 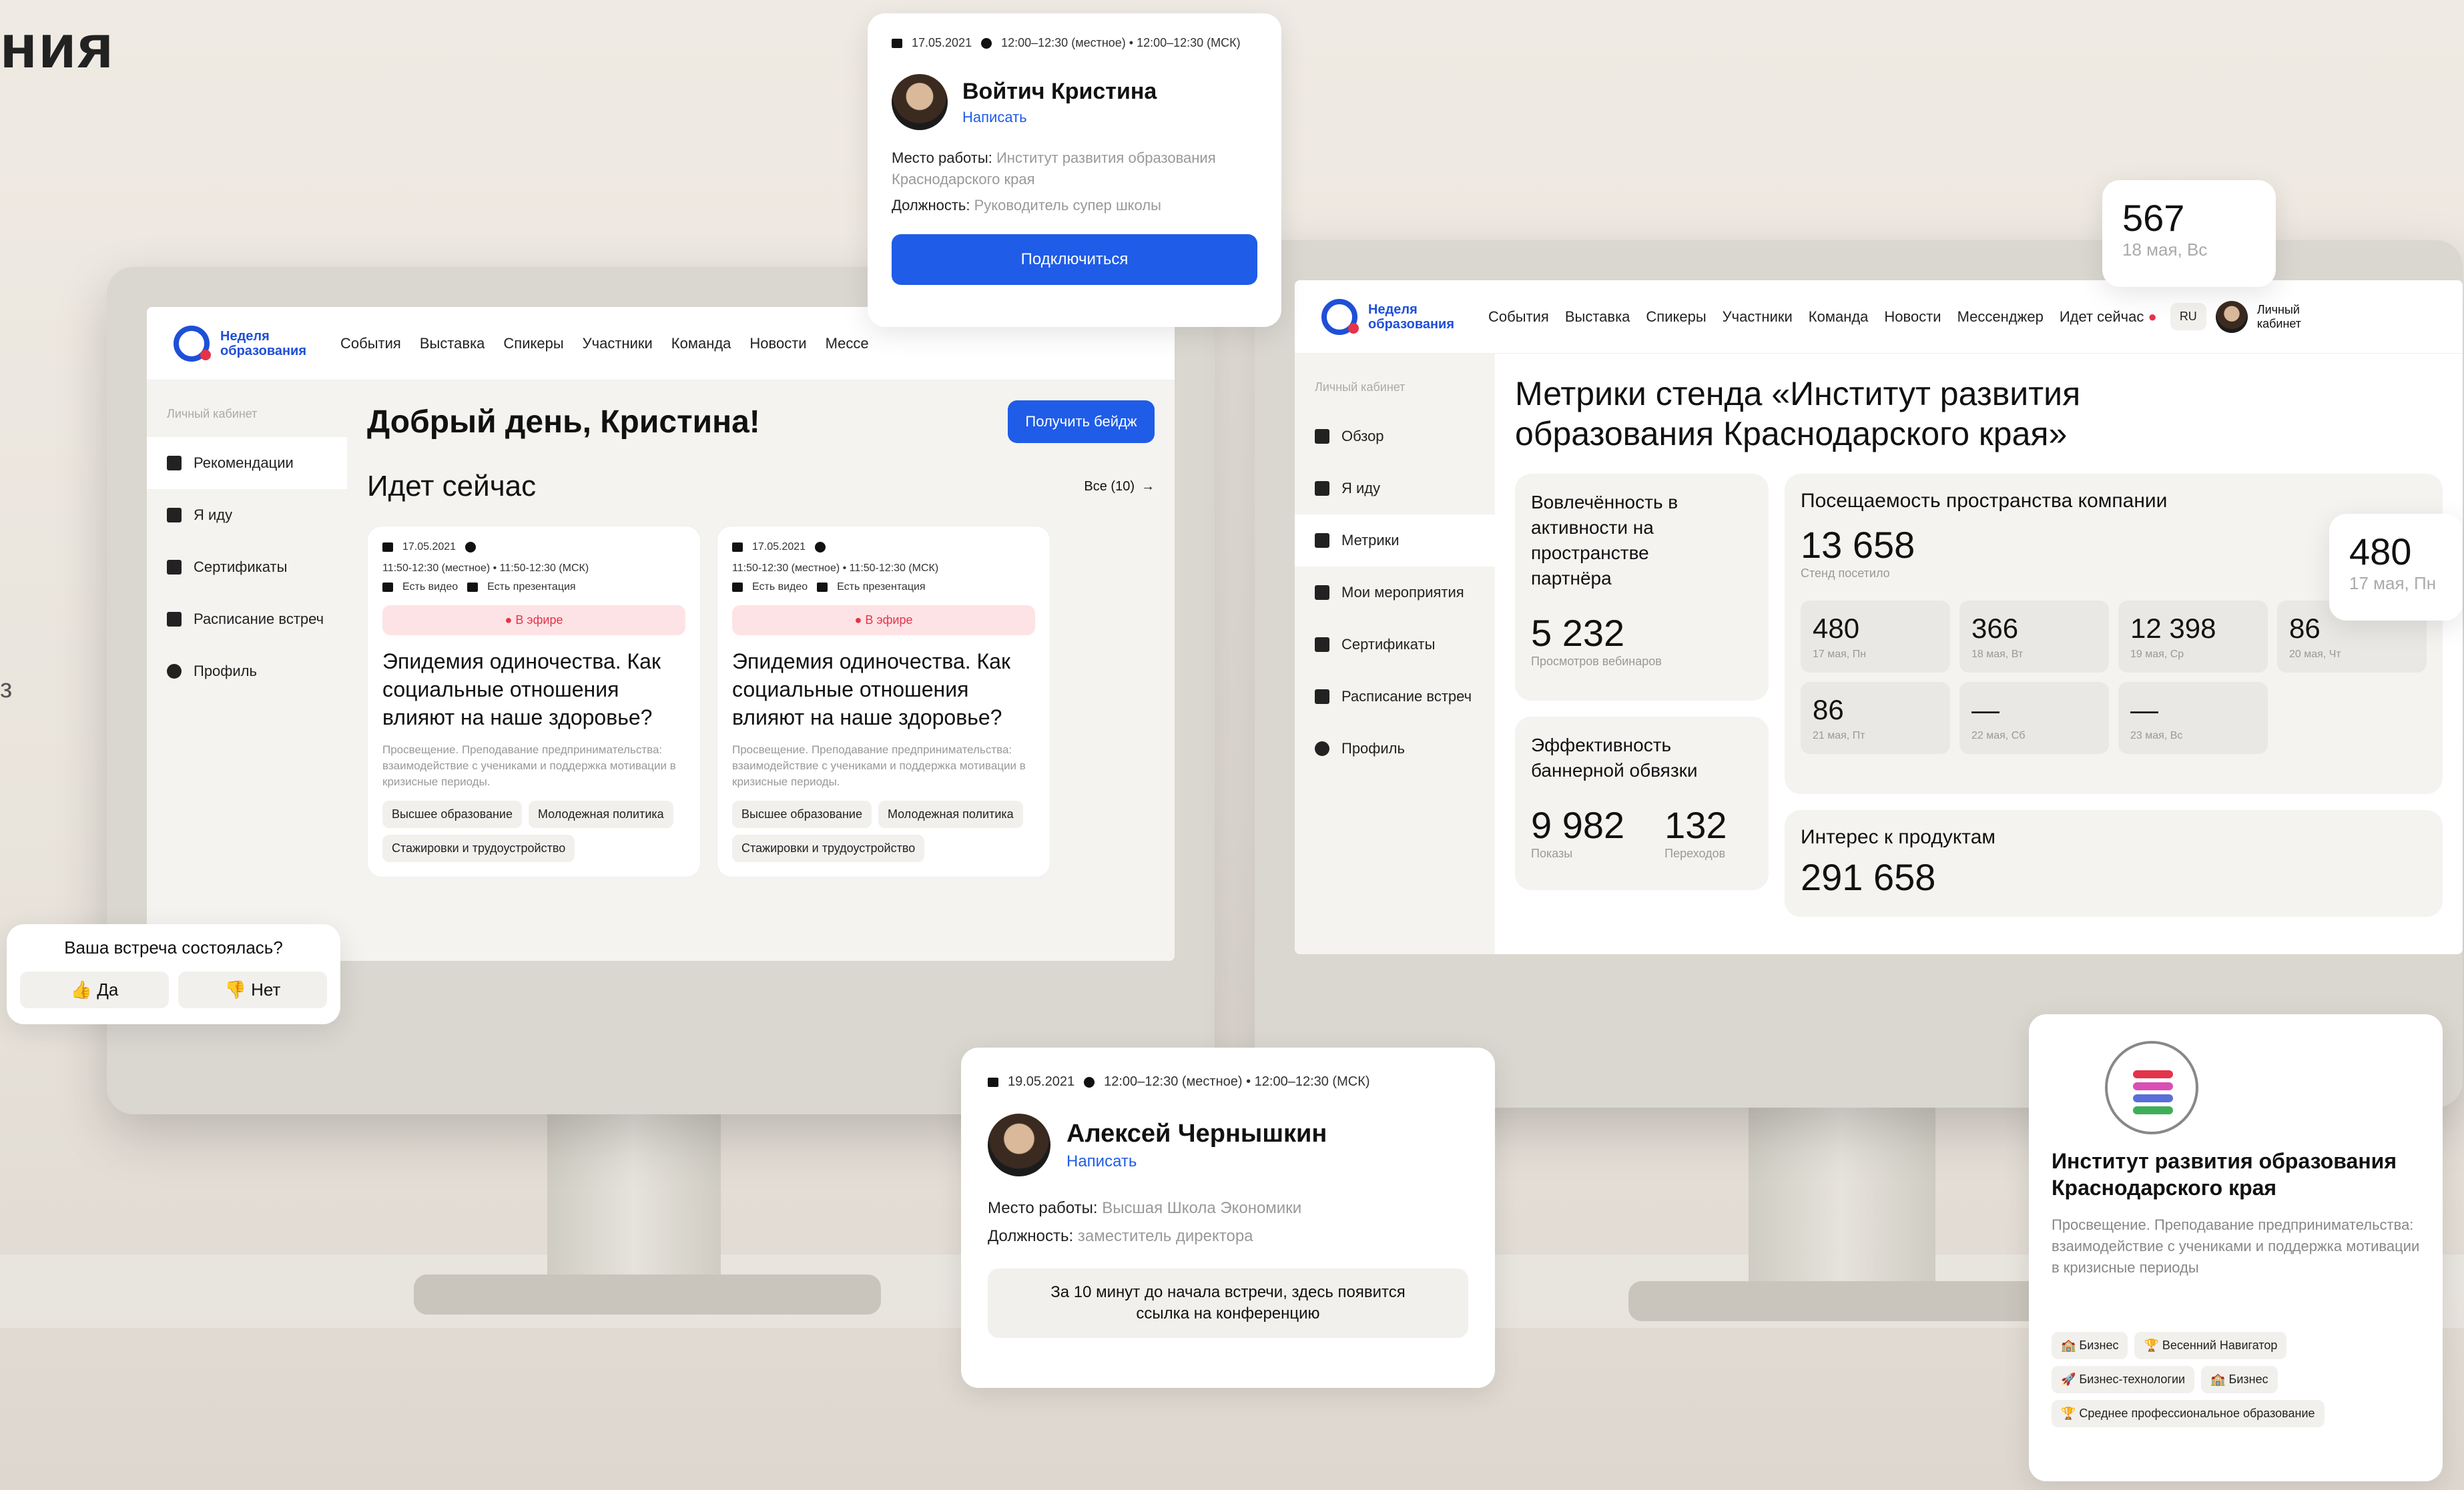 I want to click on get-badge-button: Получить бейдж, so click(x=1081, y=422).